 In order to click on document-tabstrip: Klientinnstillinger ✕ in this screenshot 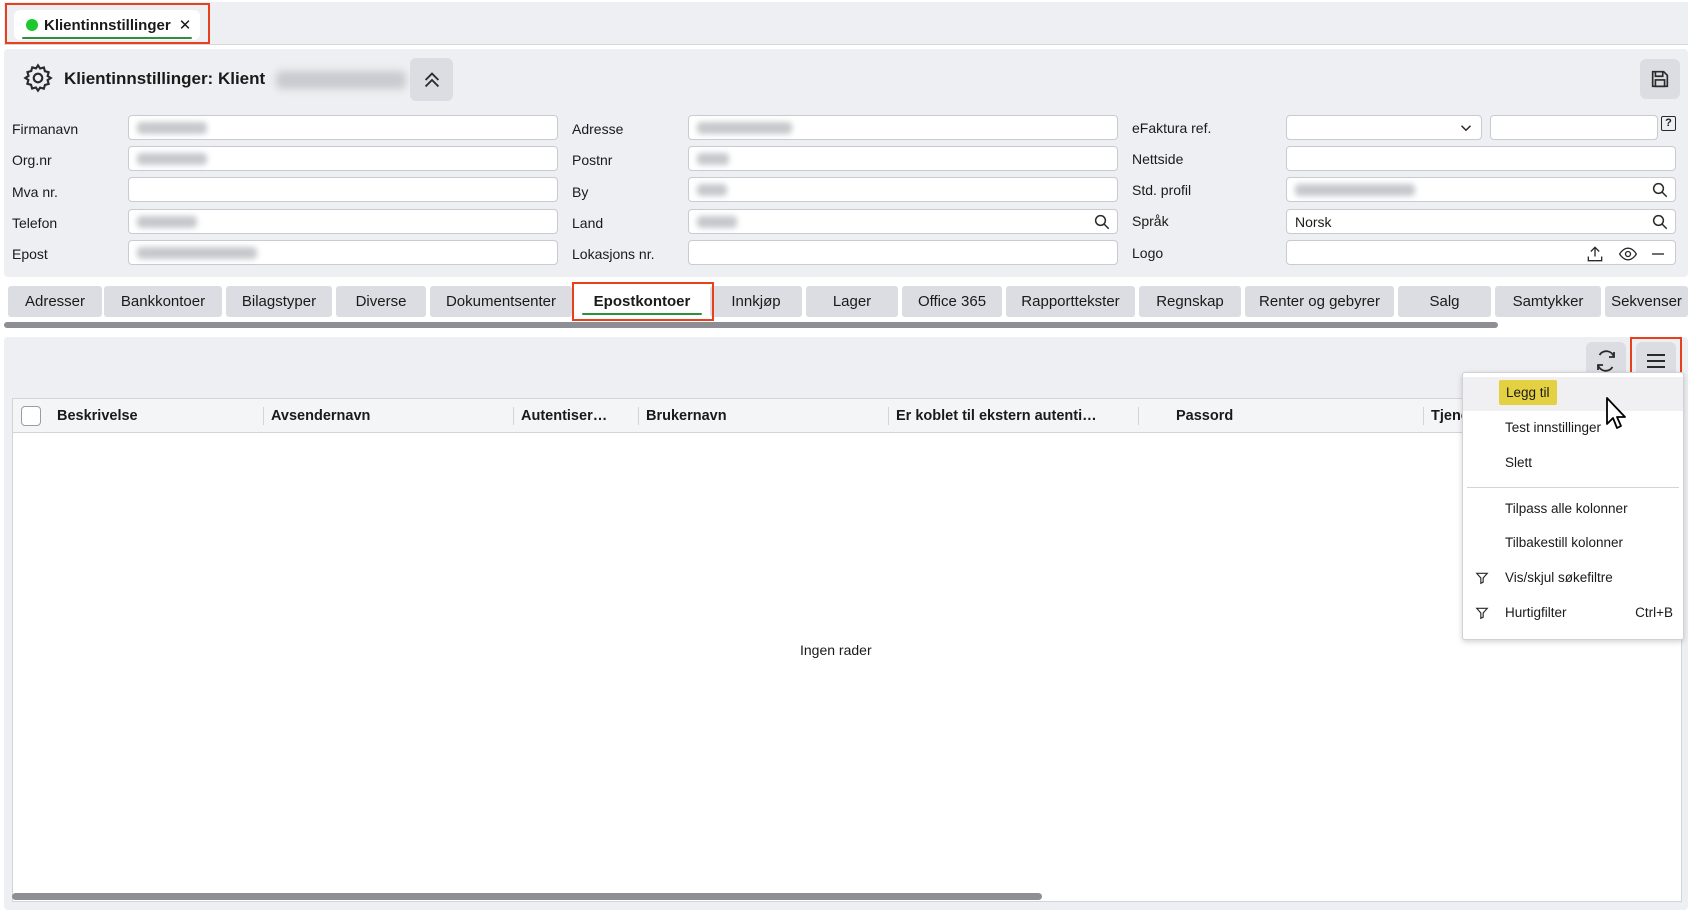, I will do `click(846, 23)`.